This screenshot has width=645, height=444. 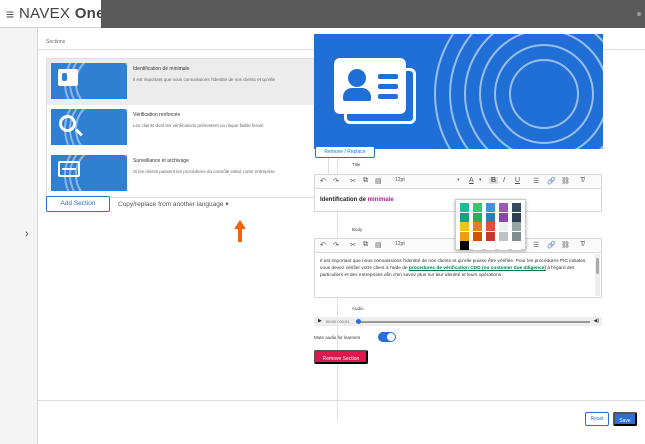 I want to click on mute-audio-label: Mute audio for learners, so click(x=337, y=337).